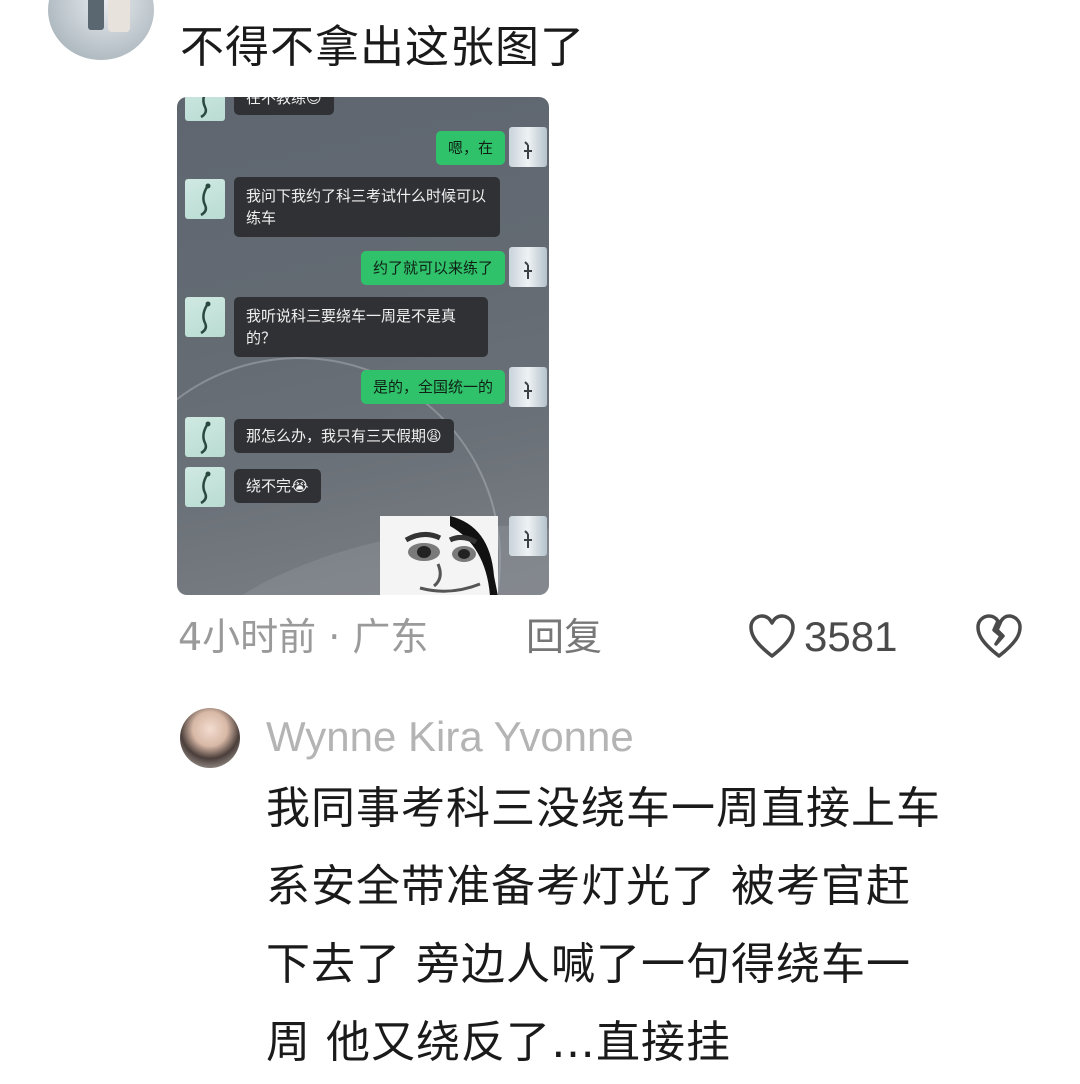 The width and height of the screenshot is (1080, 1084). What do you see at coordinates (603, 808) in the screenshot?
I see `reply-text-line: 我同事考科三没绕车一周直接上车` at bounding box center [603, 808].